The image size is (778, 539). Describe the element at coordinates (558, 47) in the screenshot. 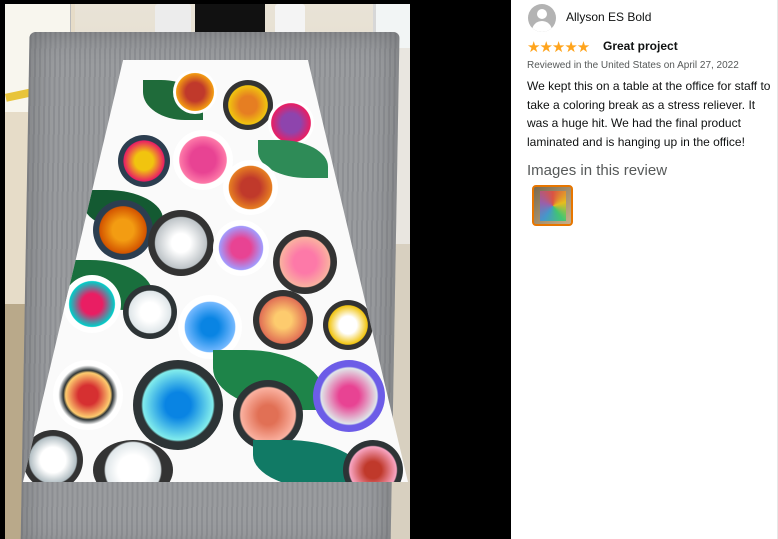

I see `star-rating: ★★★★★` at that location.